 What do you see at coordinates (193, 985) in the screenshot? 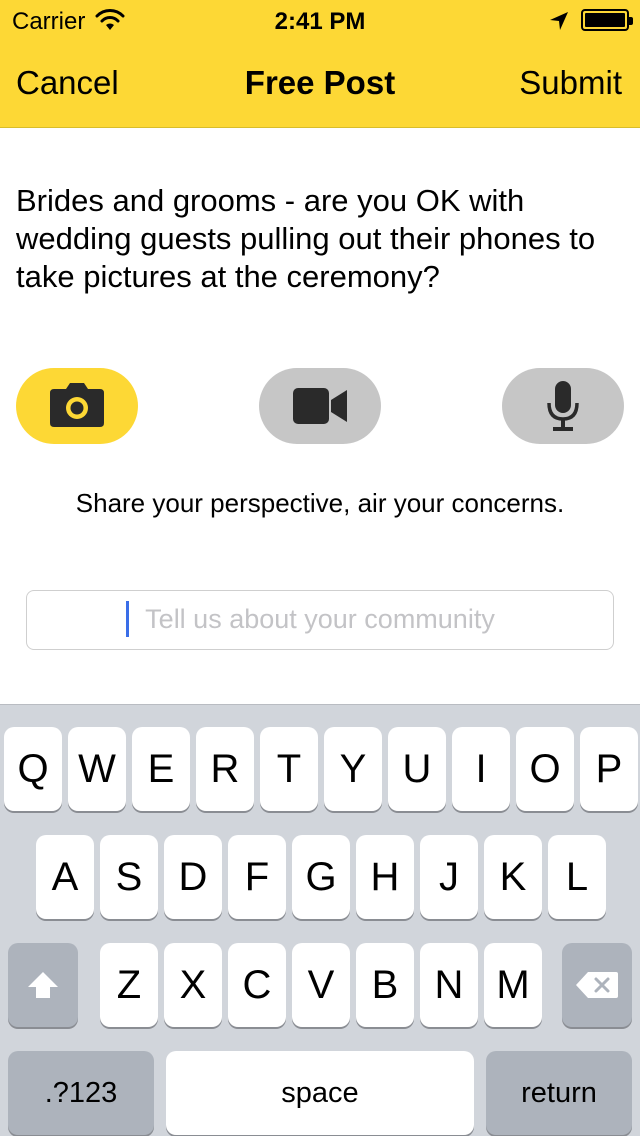
I see `key-x: X` at bounding box center [193, 985].